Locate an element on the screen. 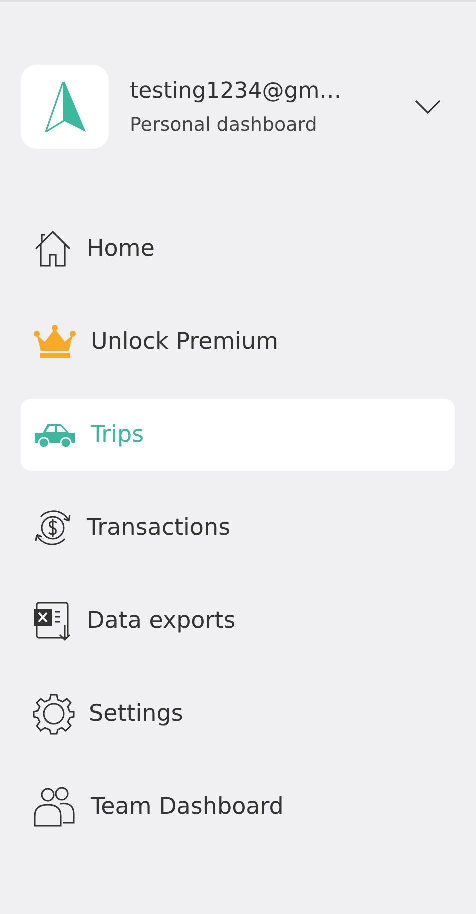  crown-icon is located at coordinates (55, 342).